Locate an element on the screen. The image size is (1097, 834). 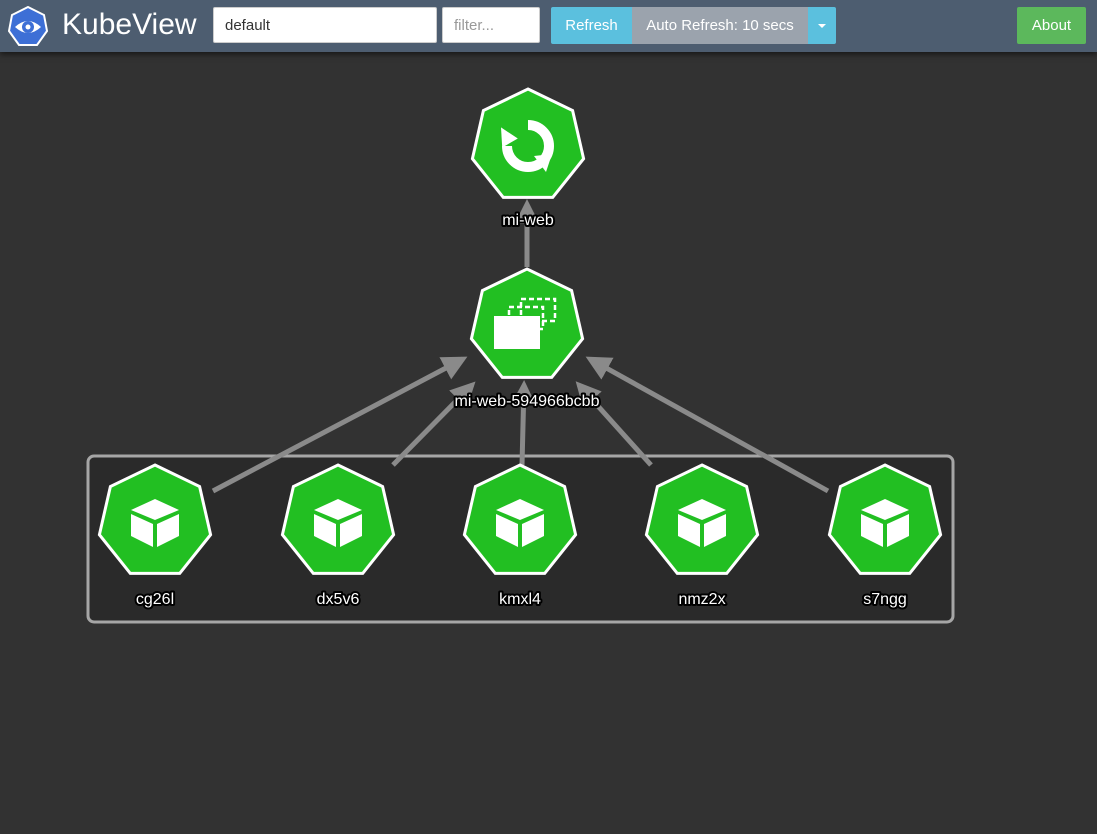
replicaset-node is located at coordinates (527, 323).